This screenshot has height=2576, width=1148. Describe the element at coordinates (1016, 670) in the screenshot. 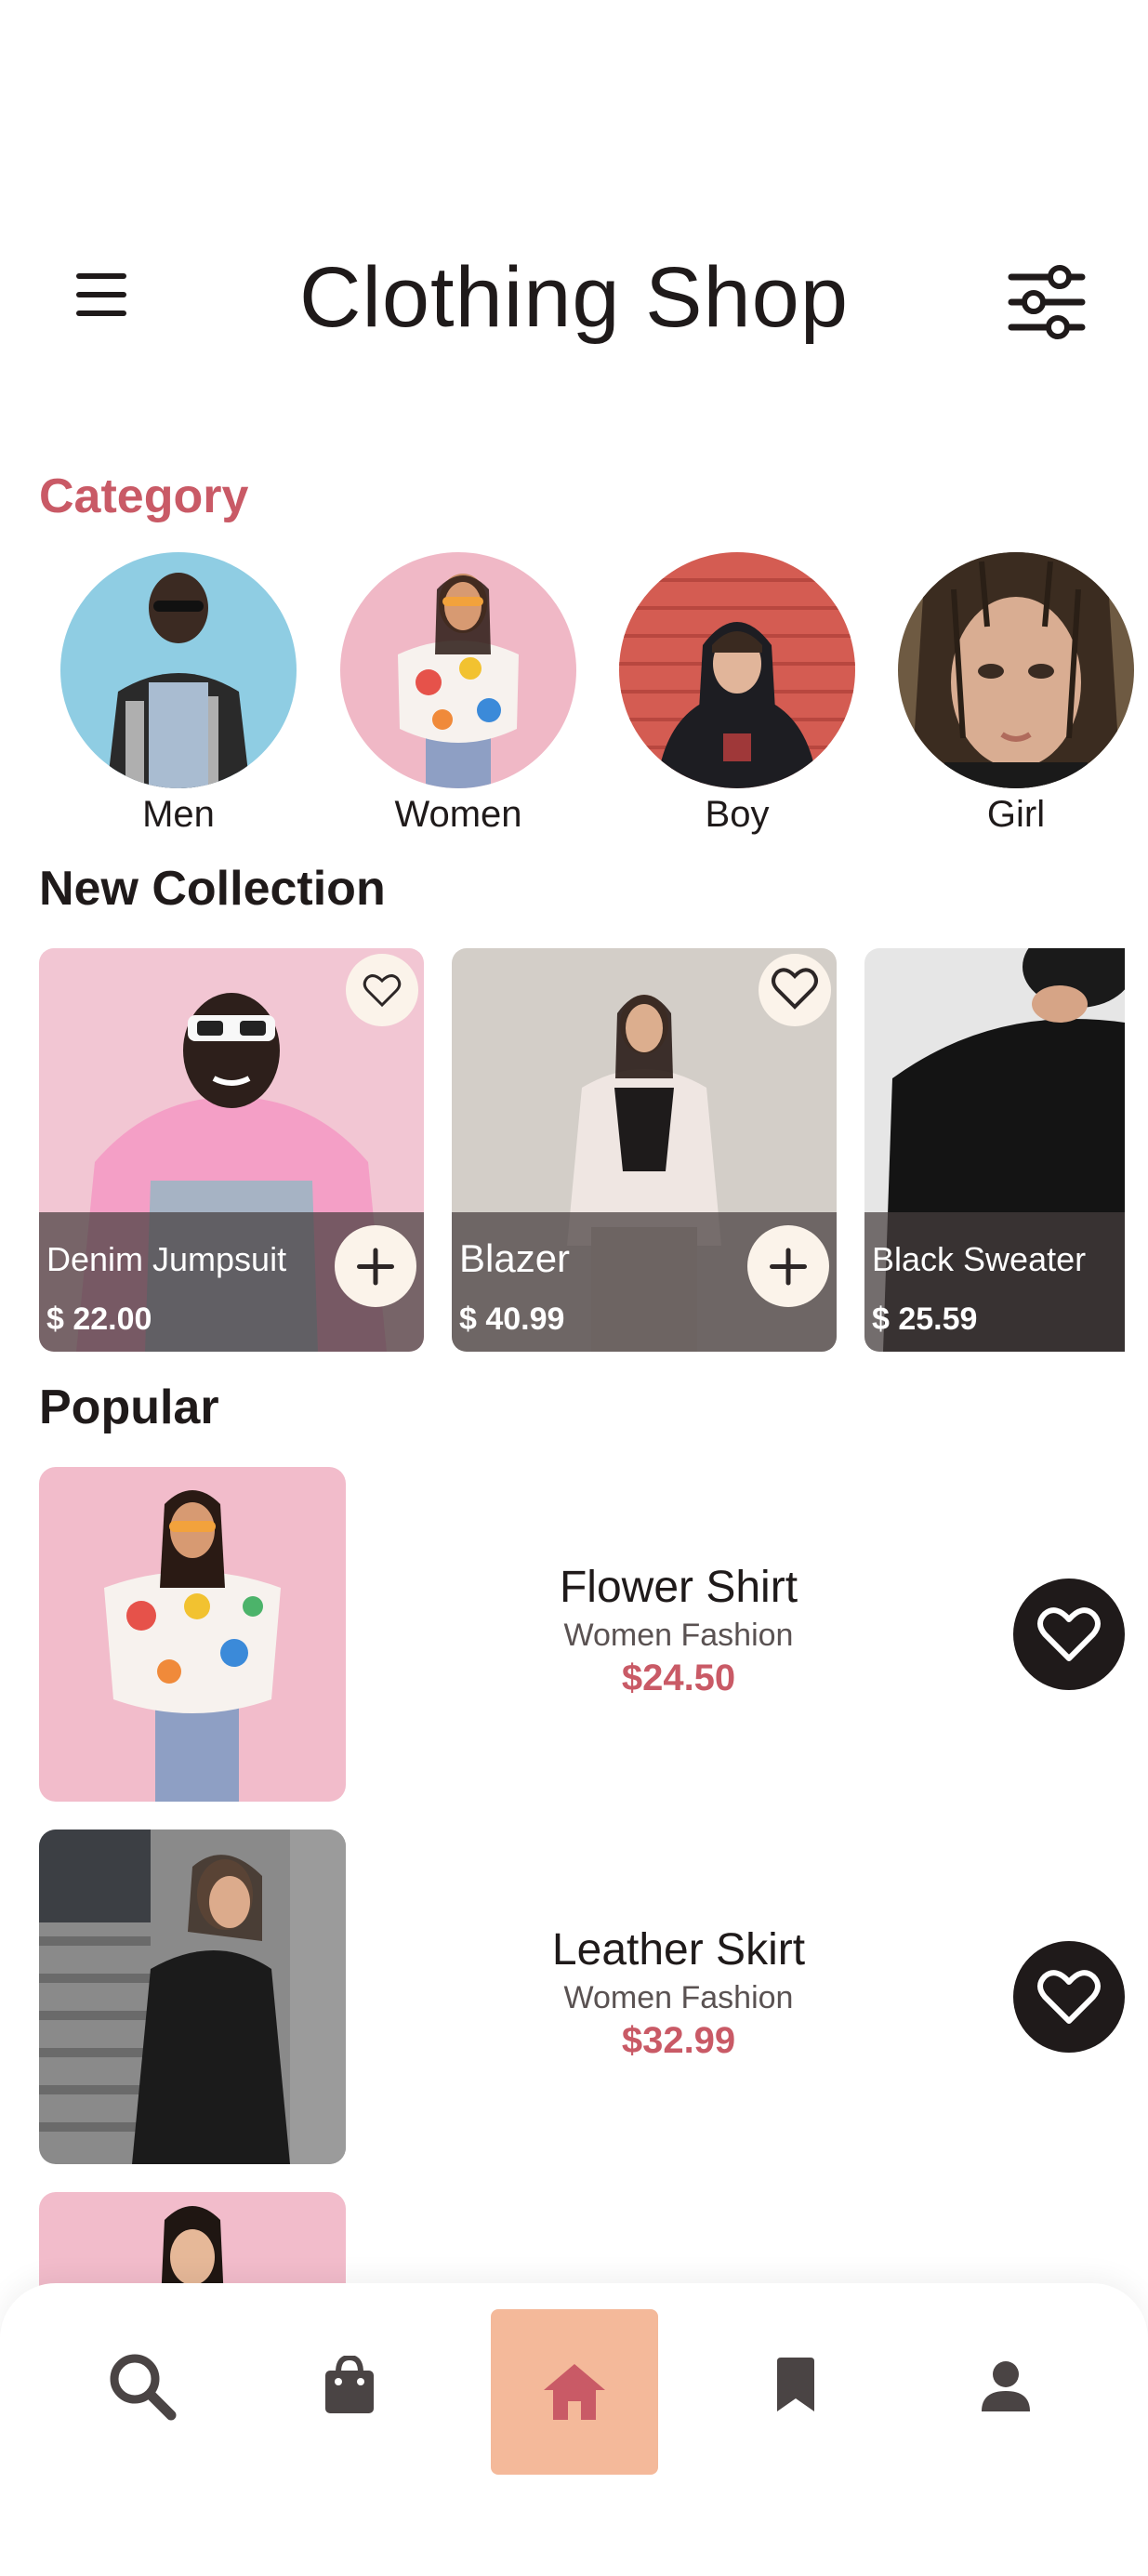

I see `category-image-girl` at that location.